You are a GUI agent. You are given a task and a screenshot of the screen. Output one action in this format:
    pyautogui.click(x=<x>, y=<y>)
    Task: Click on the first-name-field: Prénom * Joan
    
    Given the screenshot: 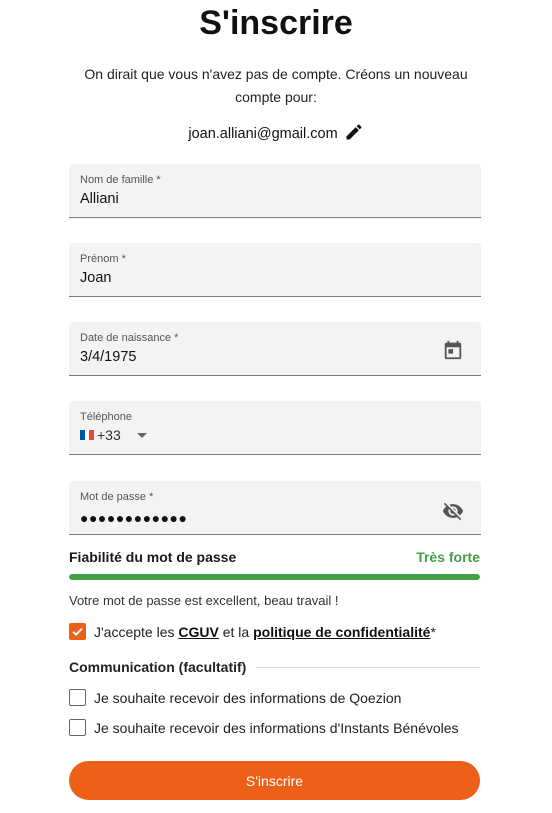 What is the action you would take?
    pyautogui.click(x=275, y=270)
    